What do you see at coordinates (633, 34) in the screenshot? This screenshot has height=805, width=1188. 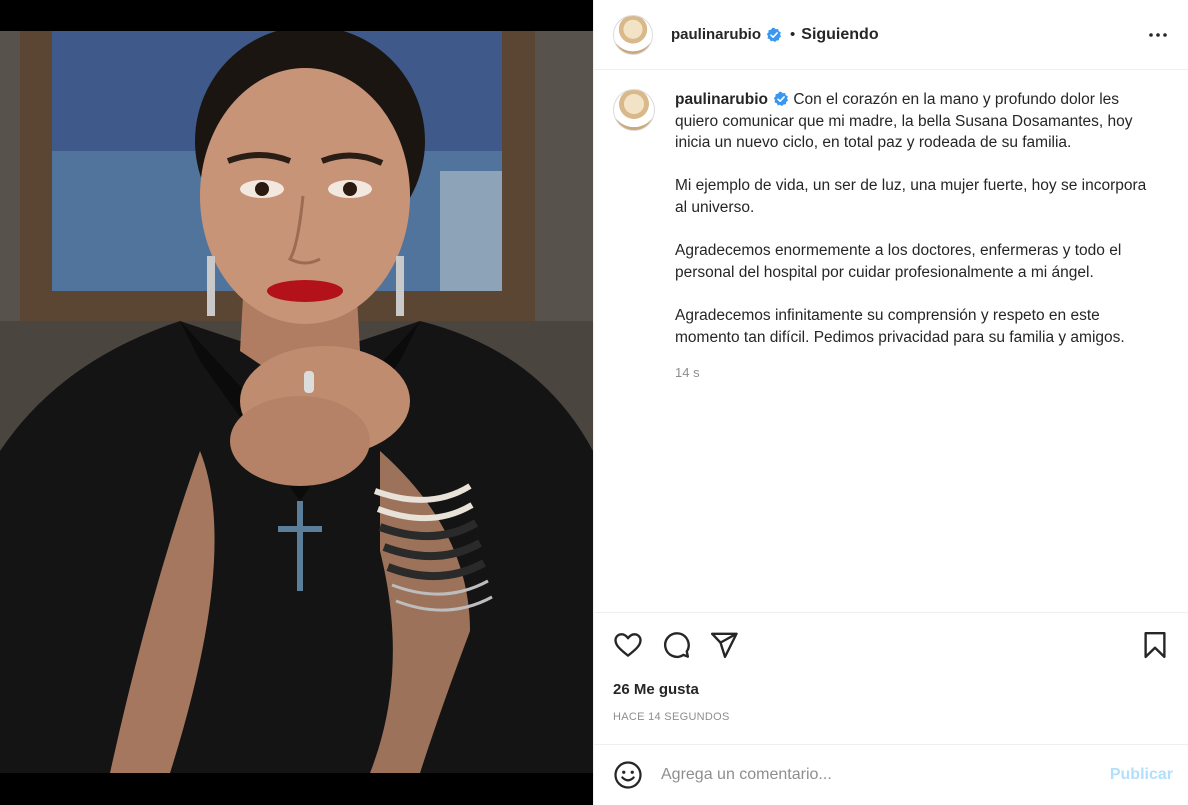 I see `author-avatar` at bounding box center [633, 34].